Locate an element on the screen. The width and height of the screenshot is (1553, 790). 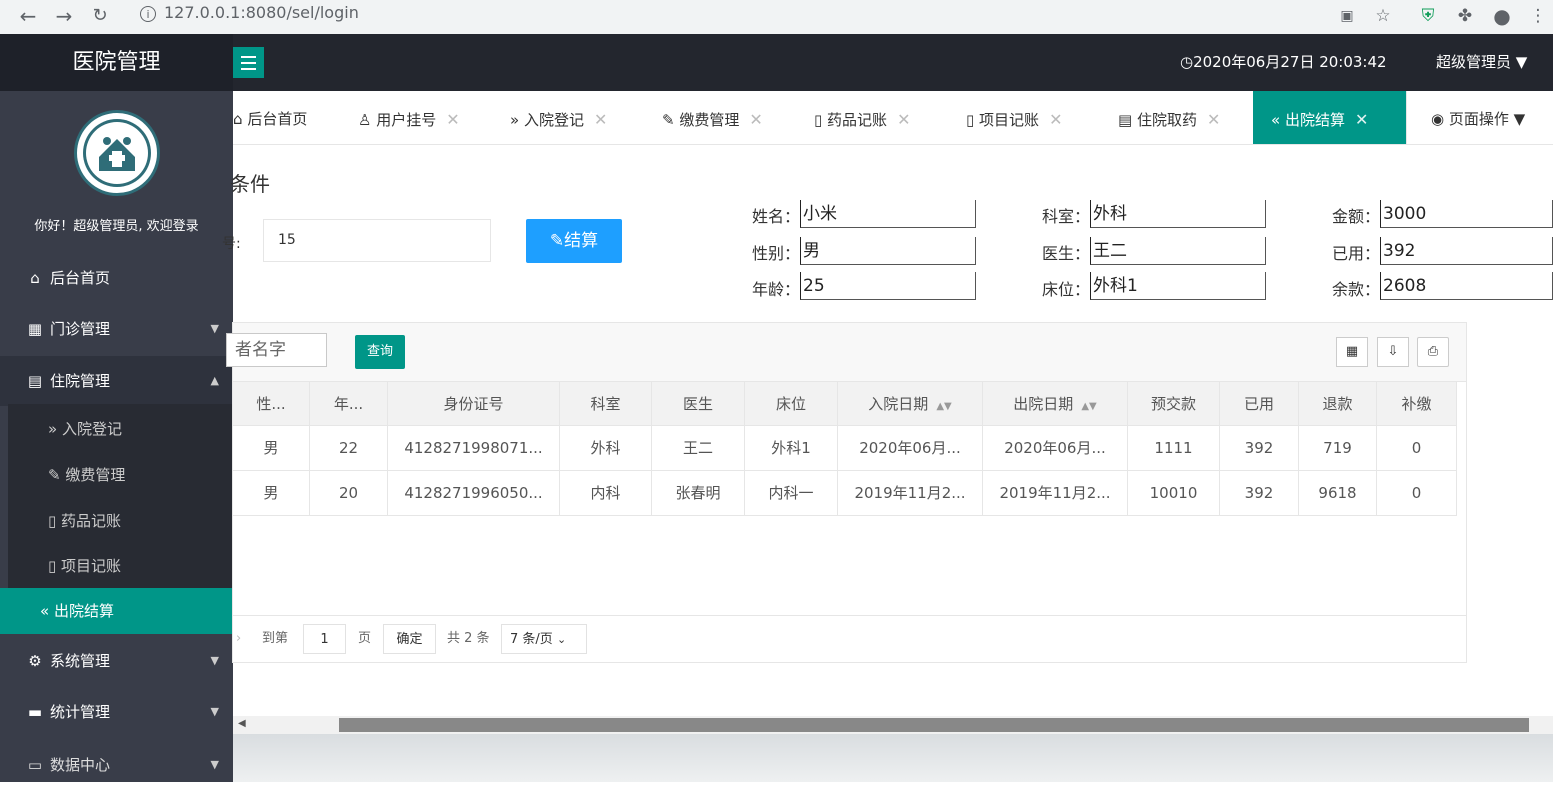
star-icon: ☆ is located at coordinates (1383, 16).